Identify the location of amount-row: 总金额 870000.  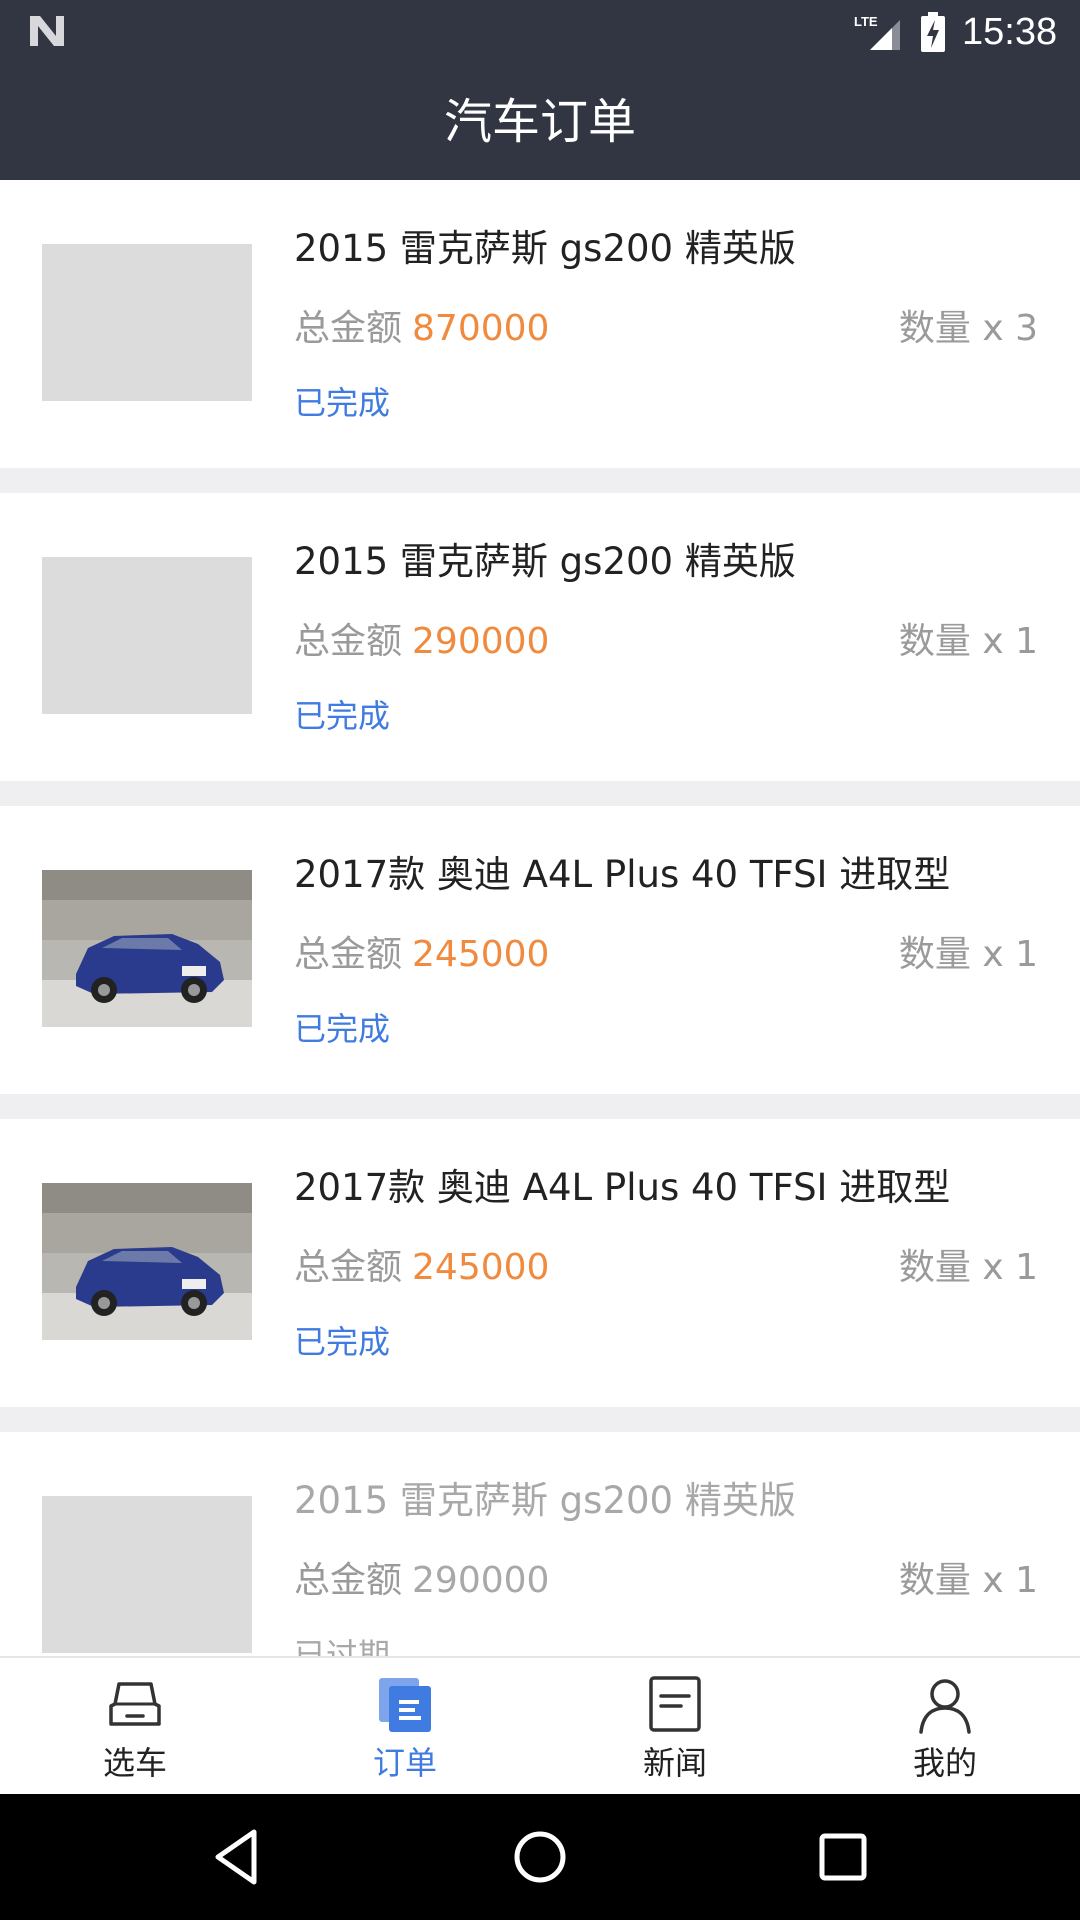
(421, 329).